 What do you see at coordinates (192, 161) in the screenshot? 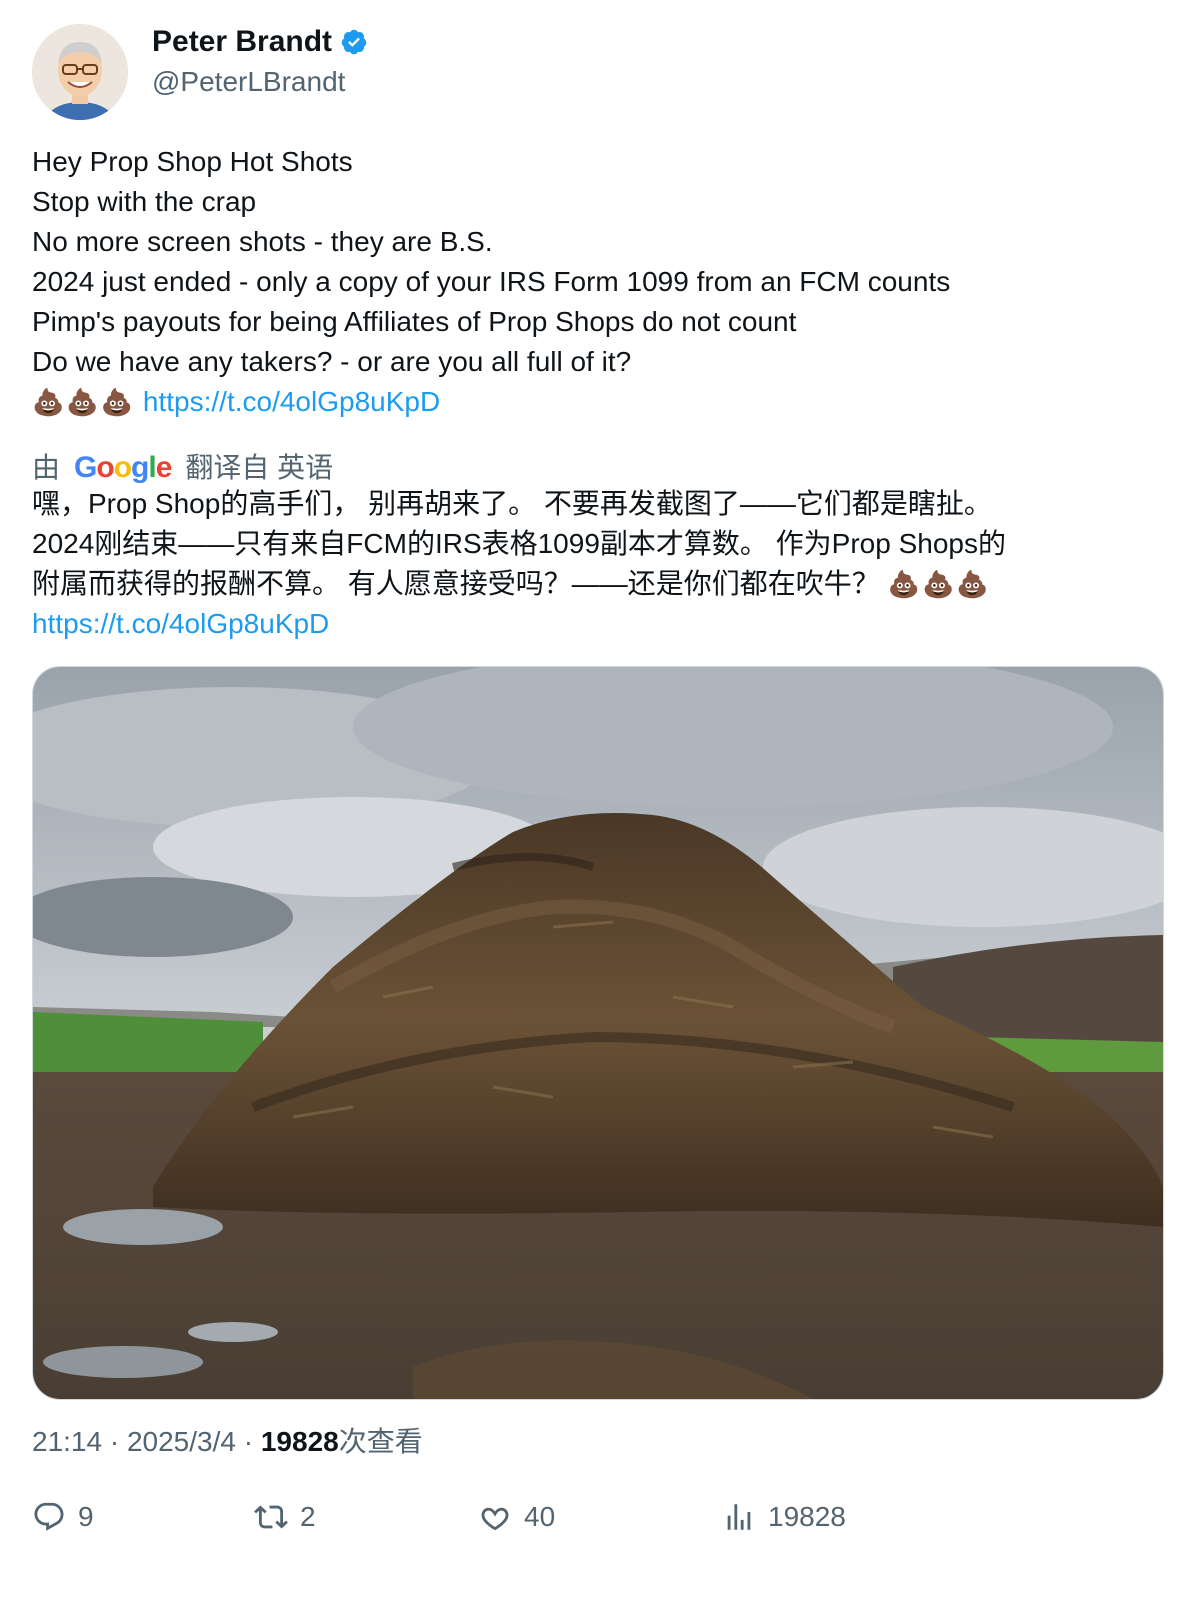
I see `tweet-line: Hey Prop Shop Hot Shots` at bounding box center [192, 161].